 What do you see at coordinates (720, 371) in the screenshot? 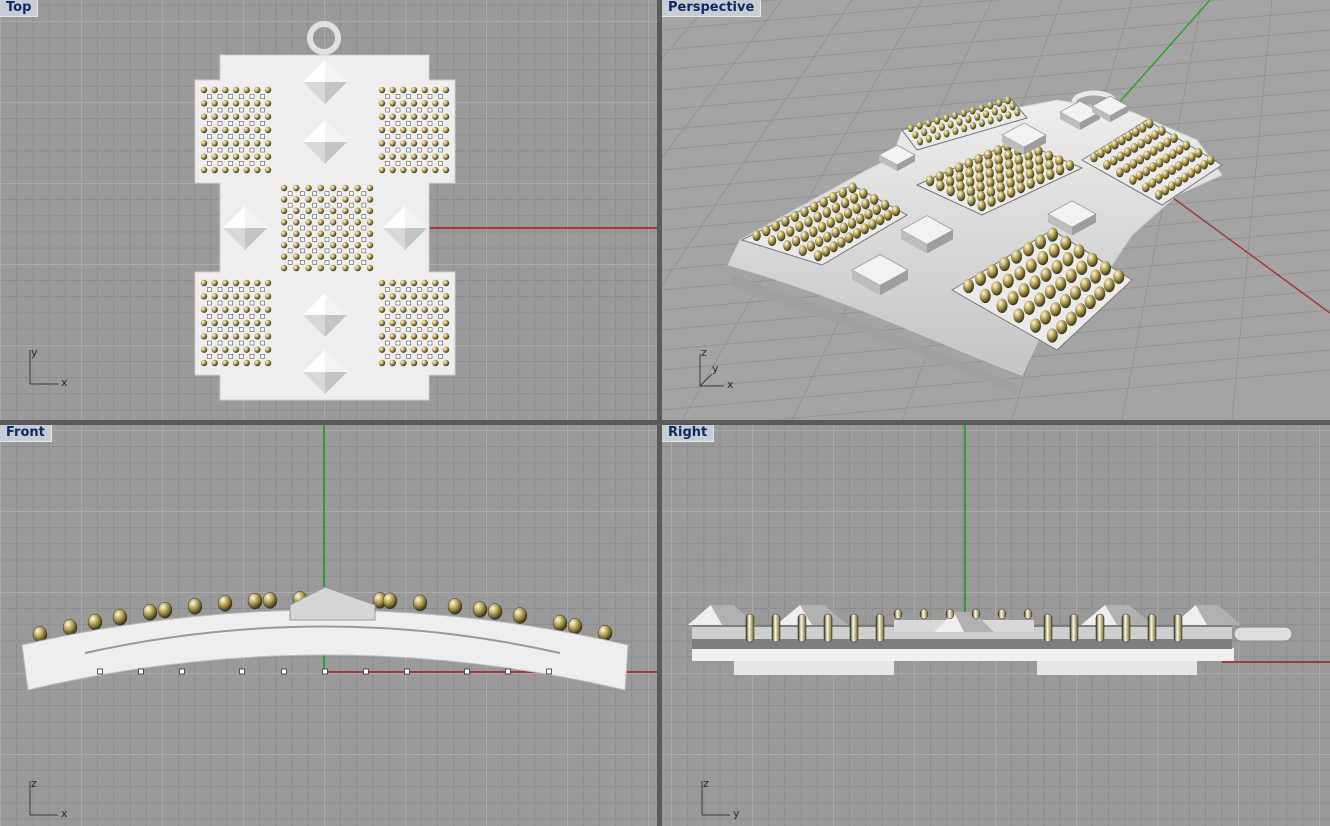
I see `axis-triad-perspective: z y x` at bounding box center [720, 371].